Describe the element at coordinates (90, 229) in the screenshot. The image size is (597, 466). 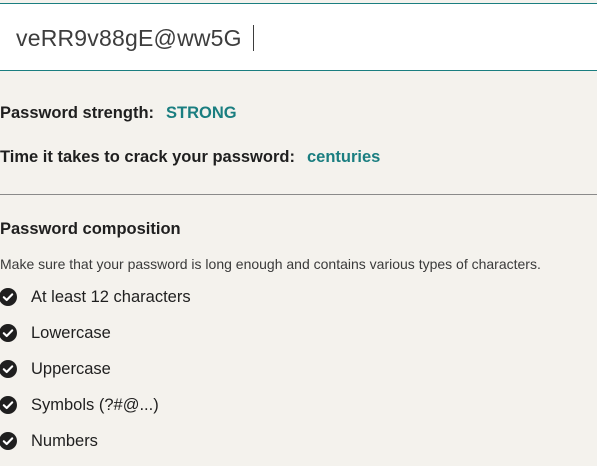
I see `composition-title: Password composition` at that location.